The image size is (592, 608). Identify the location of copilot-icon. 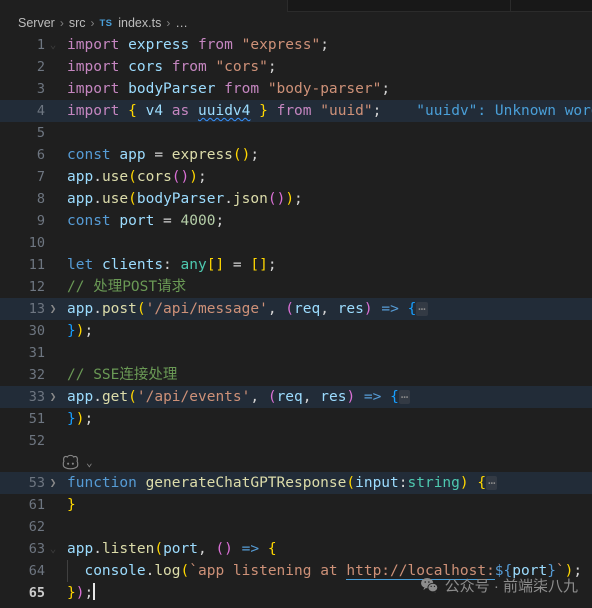
(70, 461).